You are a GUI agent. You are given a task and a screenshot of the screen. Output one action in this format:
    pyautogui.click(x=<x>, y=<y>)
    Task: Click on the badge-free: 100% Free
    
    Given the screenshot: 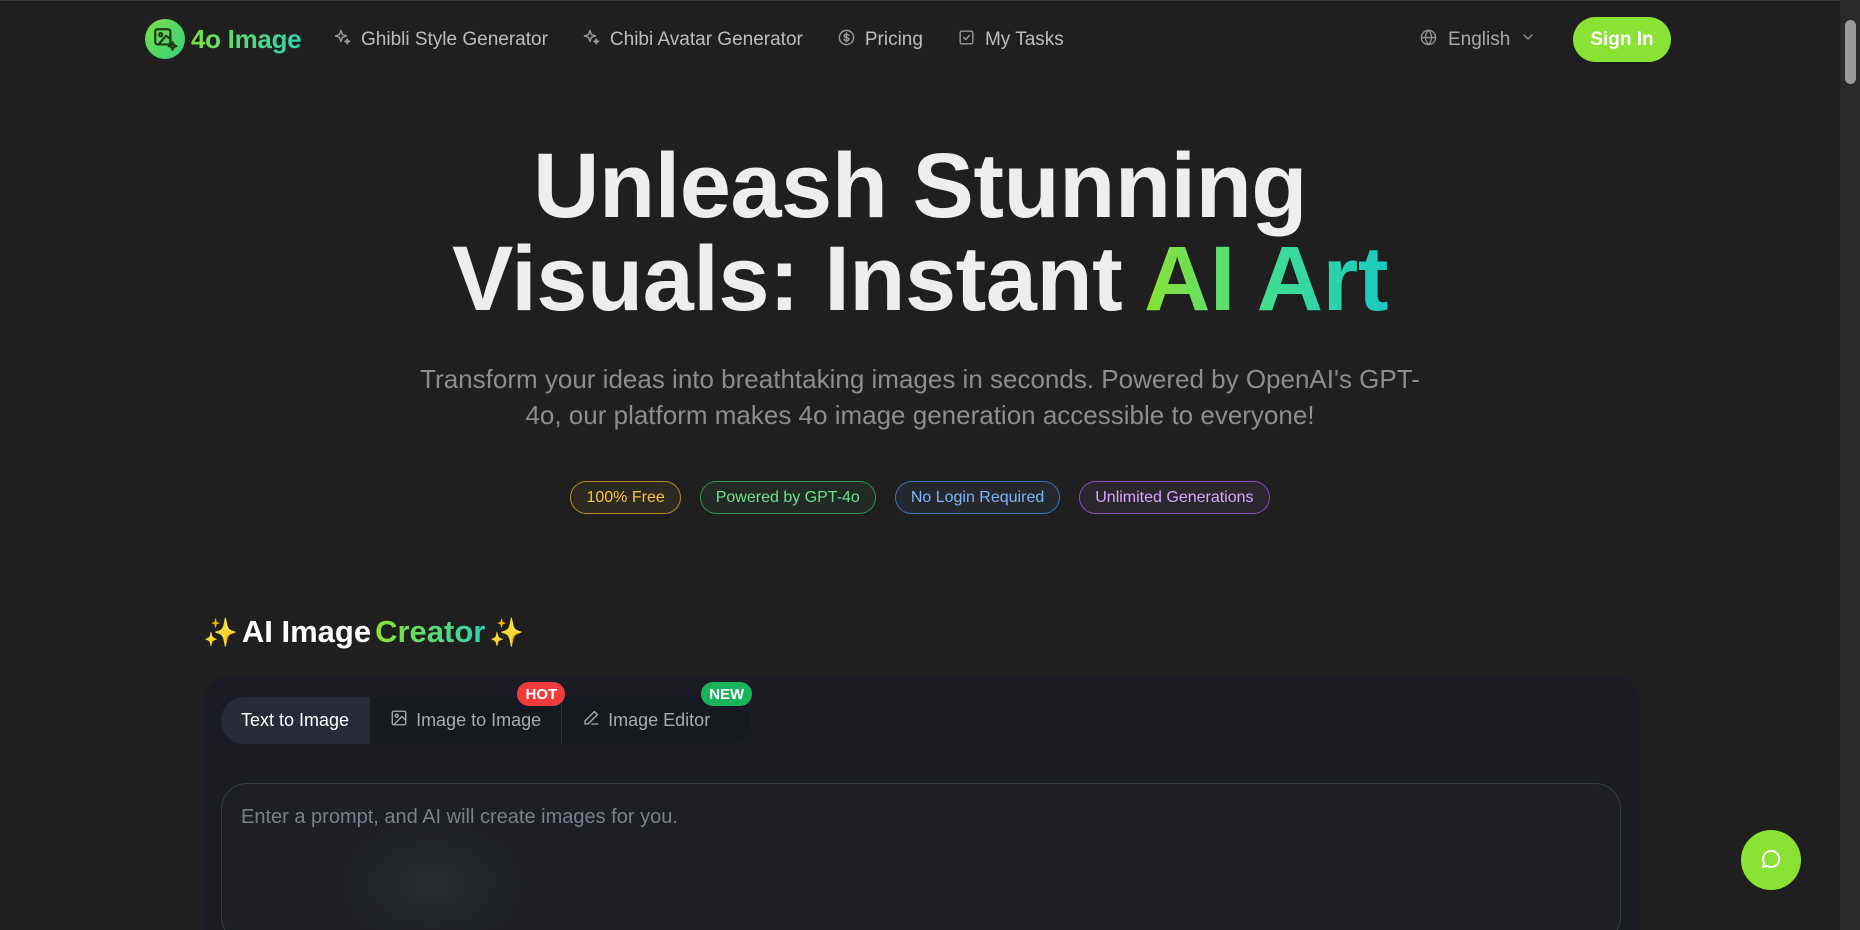 What is the action you would take?
    pyautogui.click(x=625, y=497)
    